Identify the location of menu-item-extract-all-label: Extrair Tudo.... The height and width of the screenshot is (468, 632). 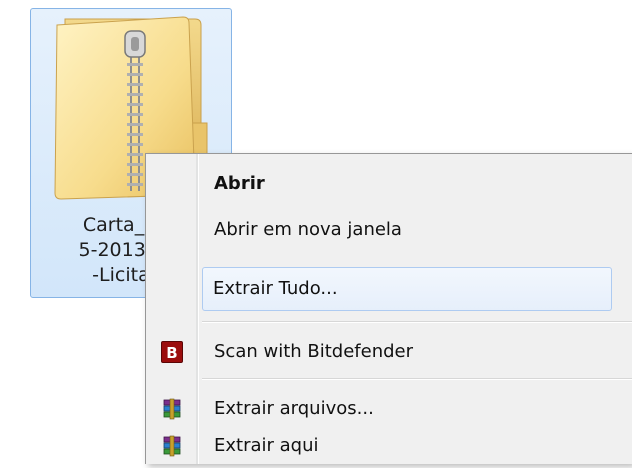
(275, 288).